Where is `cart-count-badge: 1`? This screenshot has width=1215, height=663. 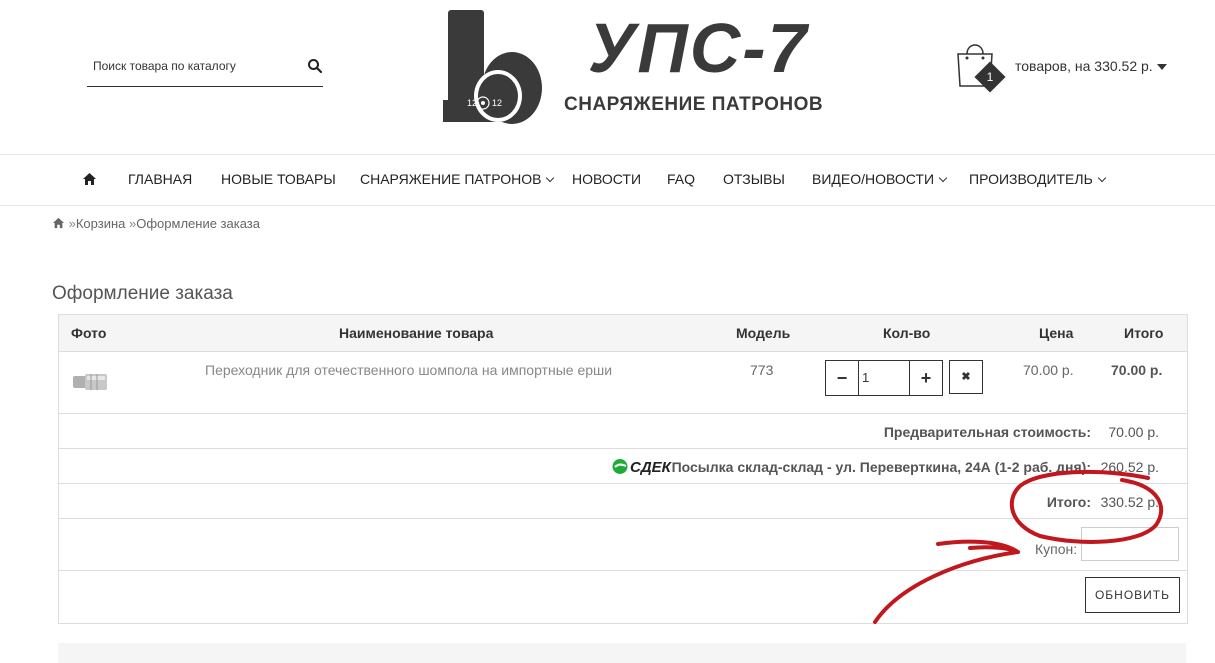
cart-count-badge: 1 is located at coordinates (990, 77).